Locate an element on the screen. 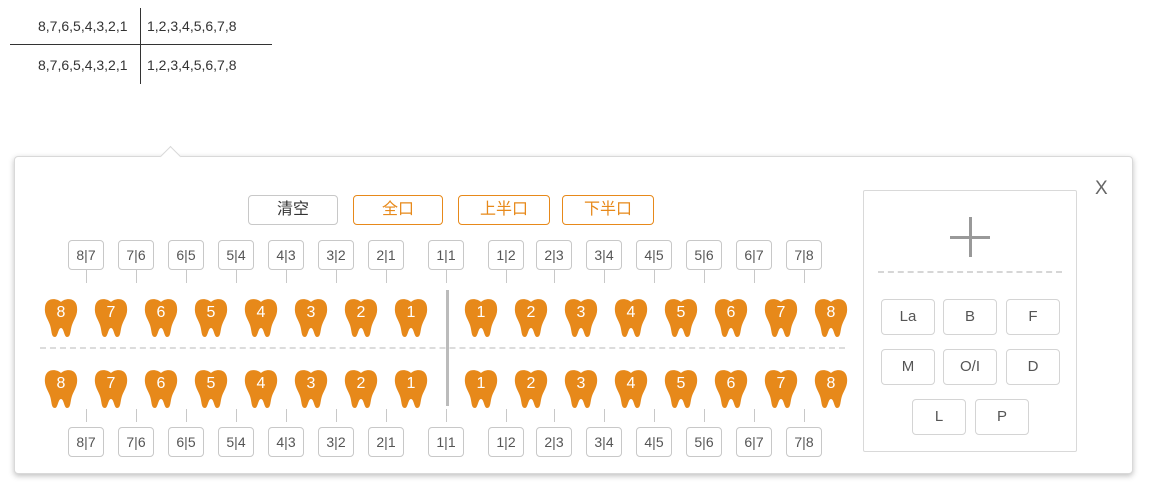  clear-button: 清空 is located at coordinates (293, 210).